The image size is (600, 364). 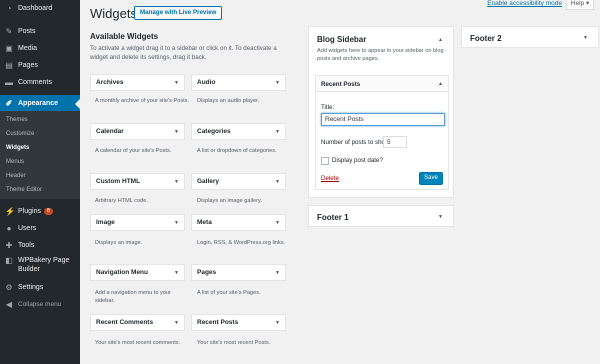 I want to click on sidebar-item-comments: ▬ Comments, so click(x=40, y=82).